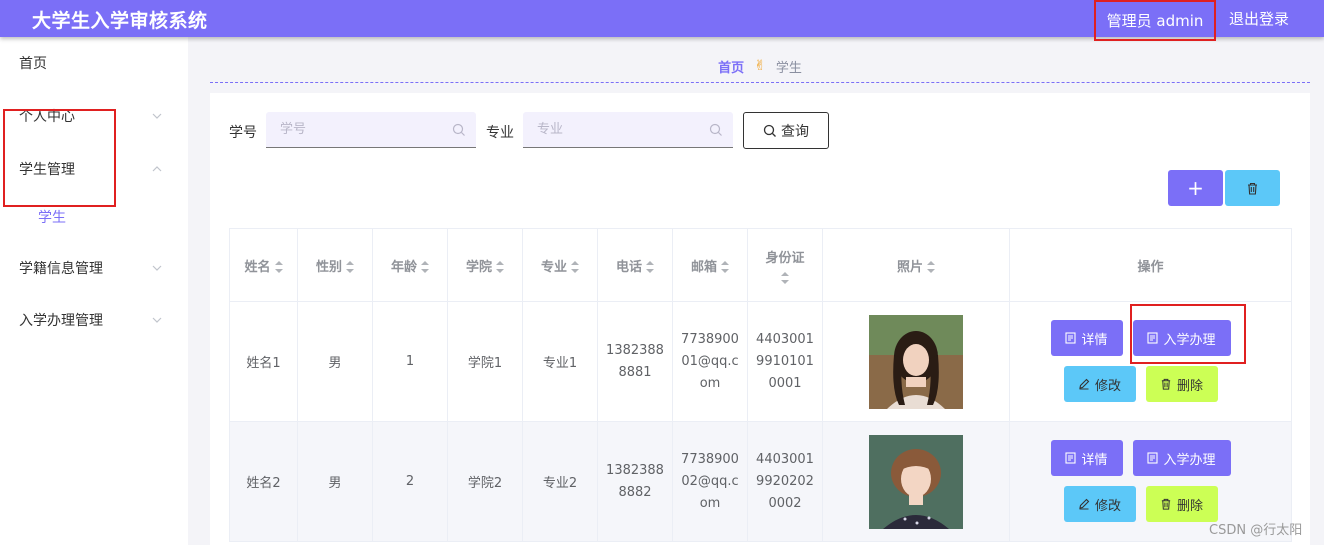 The height and width of the screenshot is (545, 1324). Describe the element at coordinates (731, 66) in the screenshot. I see `breadcrumb-home: 首页` at that location.